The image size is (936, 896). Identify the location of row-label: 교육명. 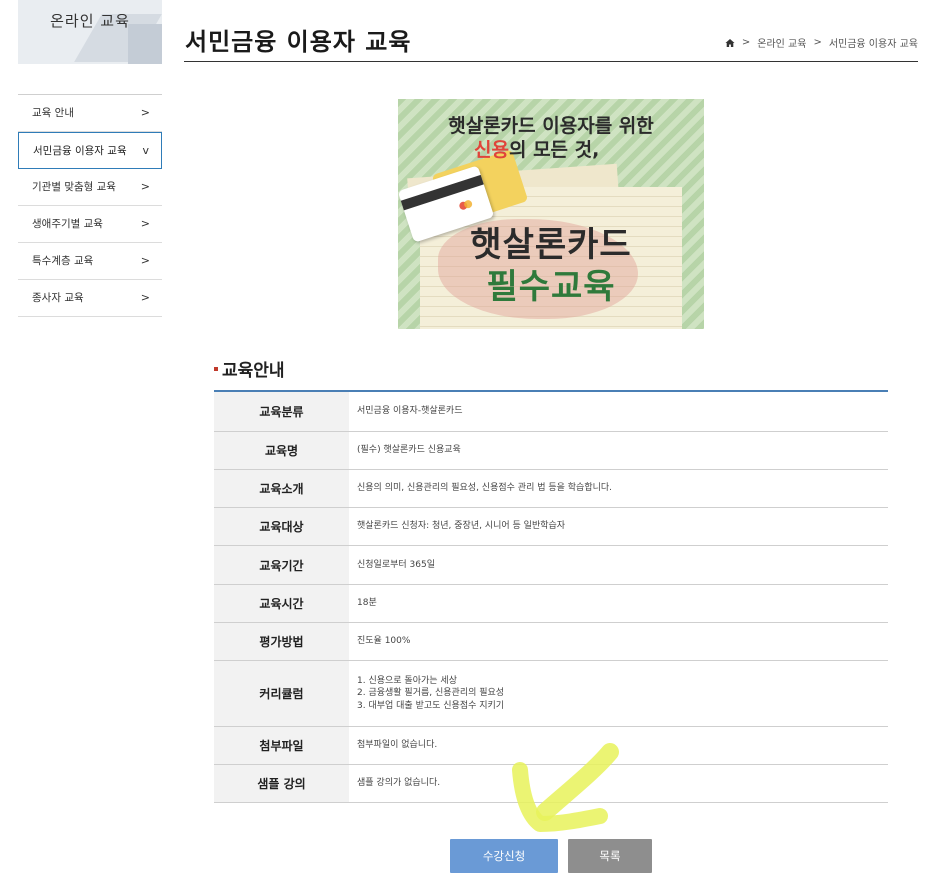
(281, 450).